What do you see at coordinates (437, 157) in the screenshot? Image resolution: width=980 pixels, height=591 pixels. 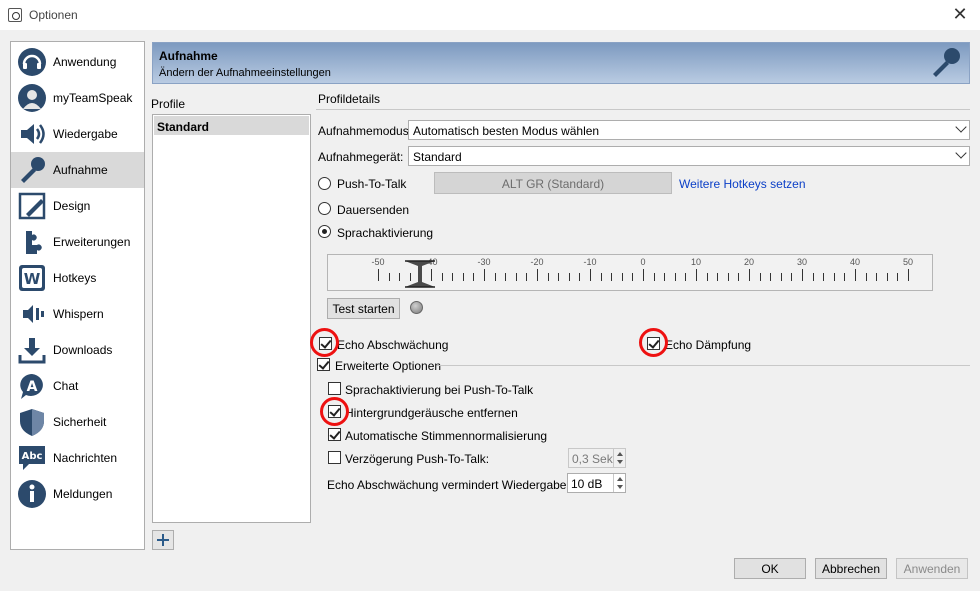 I see `recording-device-value: Standard` at bounding box center [437, 157].